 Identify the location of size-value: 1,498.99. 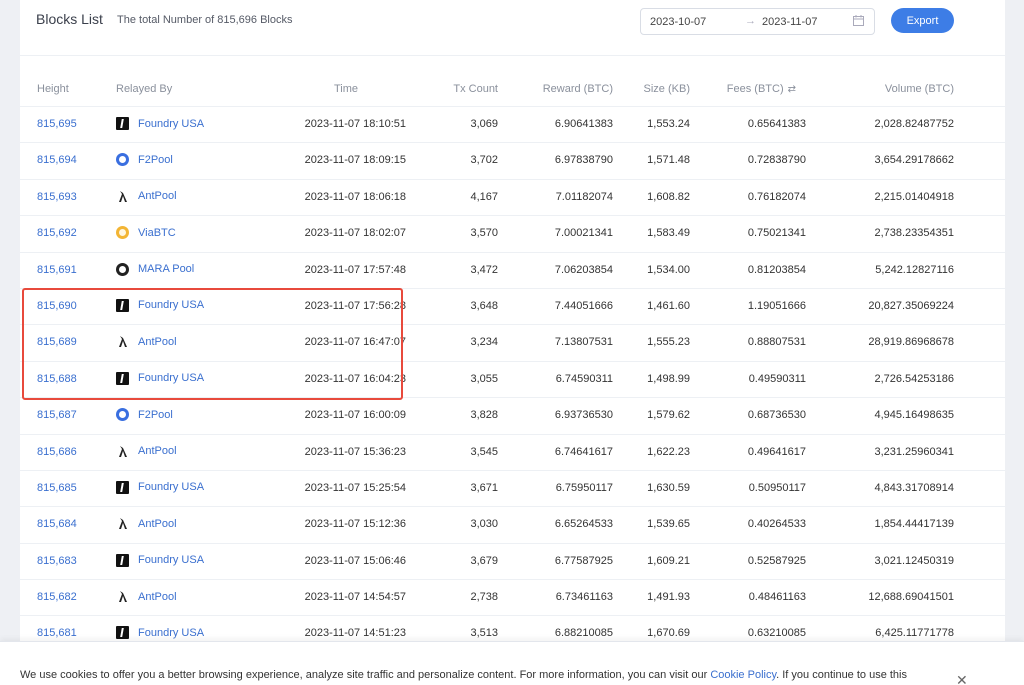
(668, 378).